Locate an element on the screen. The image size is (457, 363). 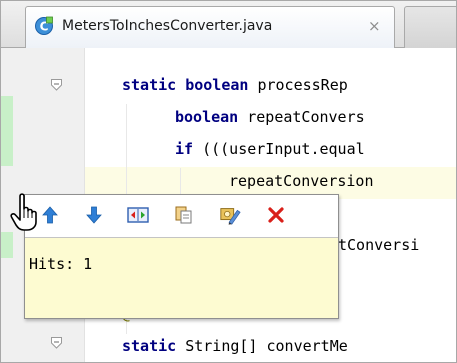
code-line: boolean repeatConvers is located at coordinates (270, 117).